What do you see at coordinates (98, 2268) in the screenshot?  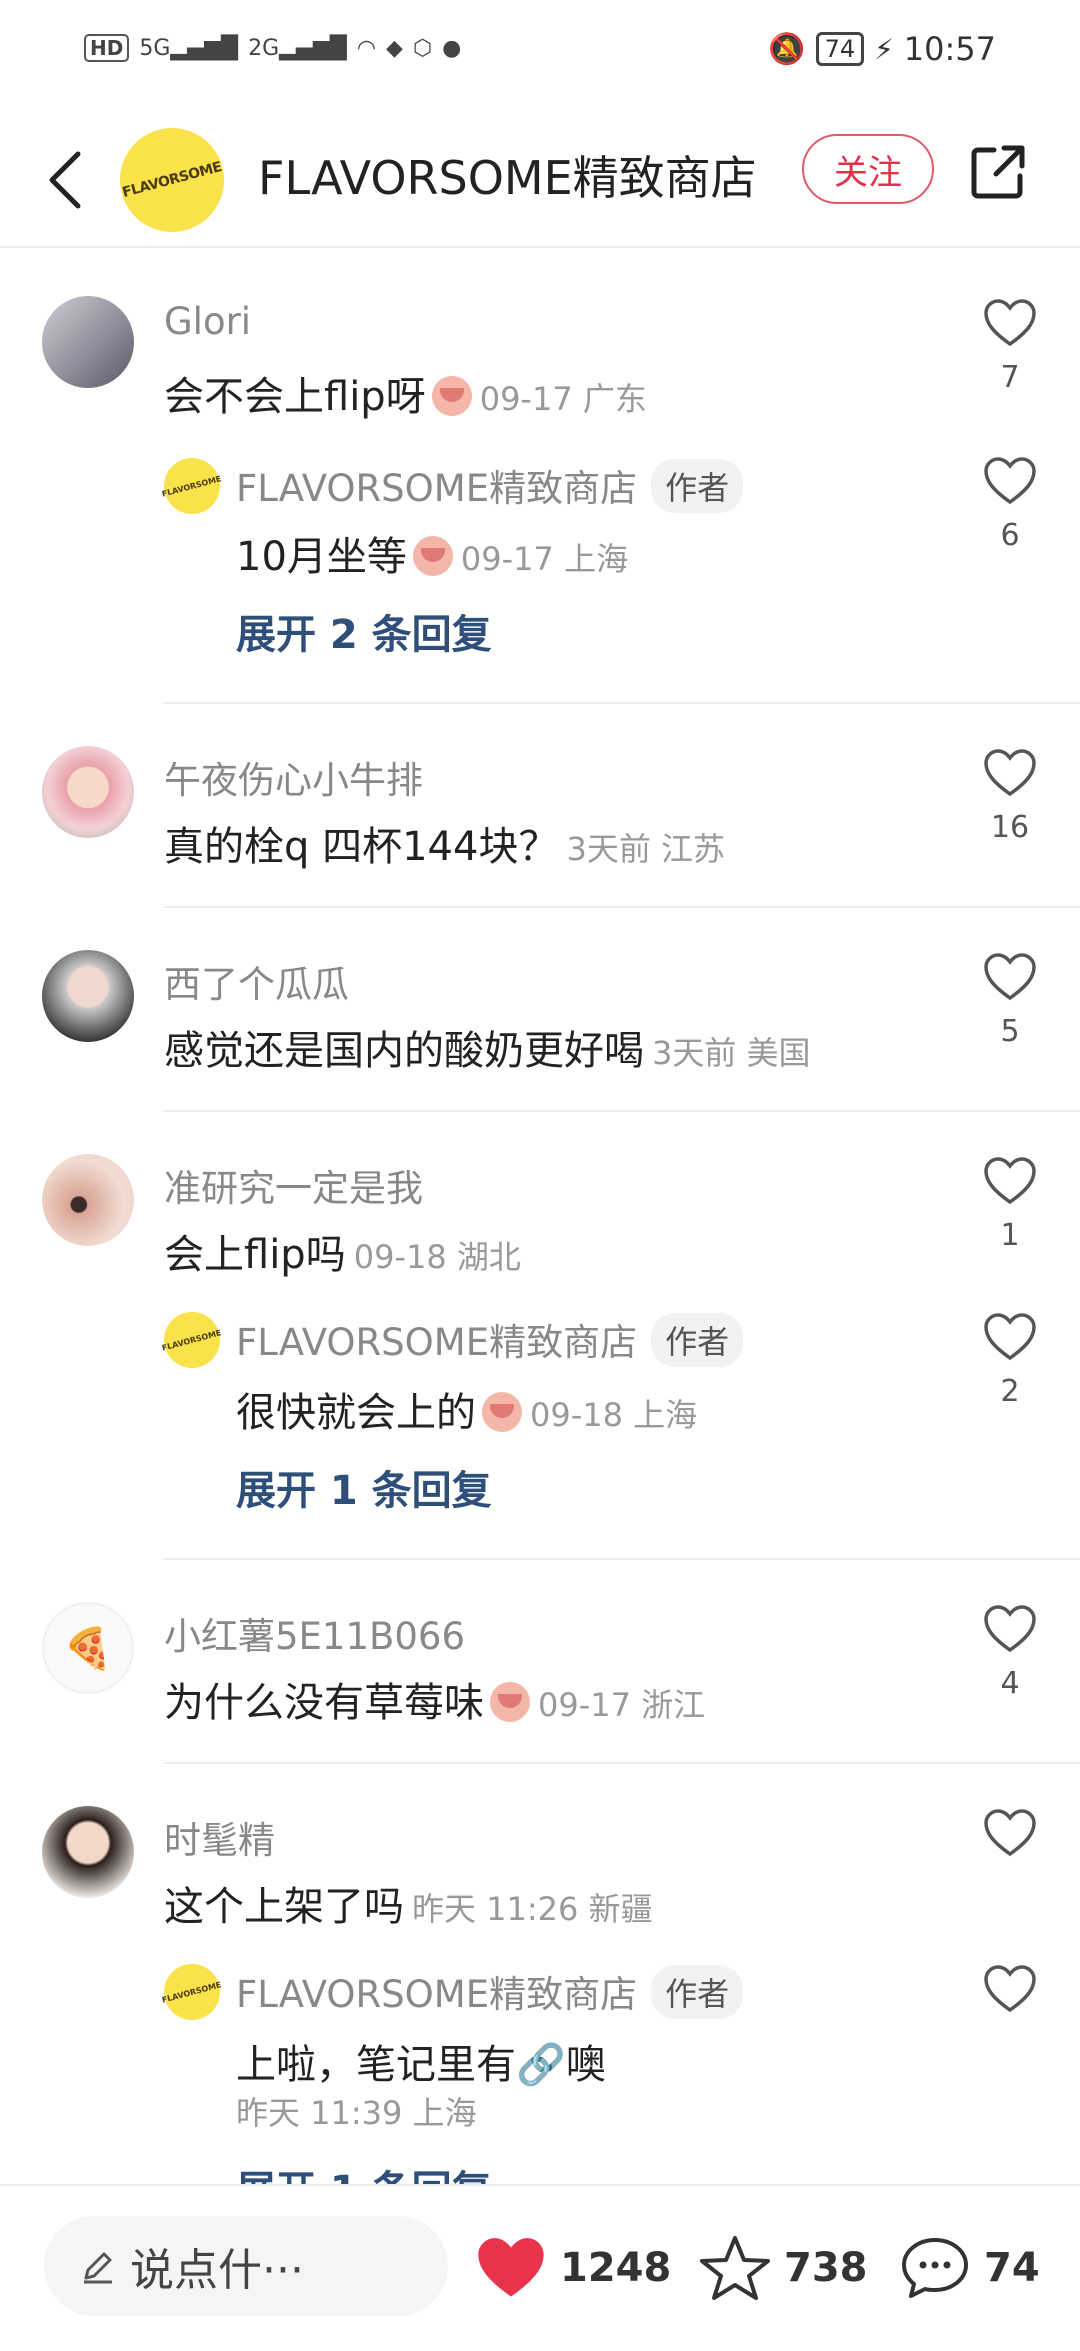 I see `pencil-icon` at bounding box center [98, 2268].